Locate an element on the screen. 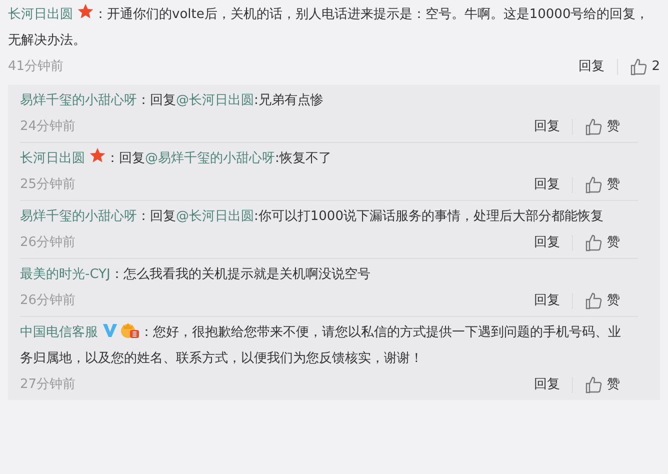 The image size is (668, 474). comment-text: 易烊千玺的小甜心呀：回复@长河日出圆:兄弟有点惨 is located at coordinates (172, 101).